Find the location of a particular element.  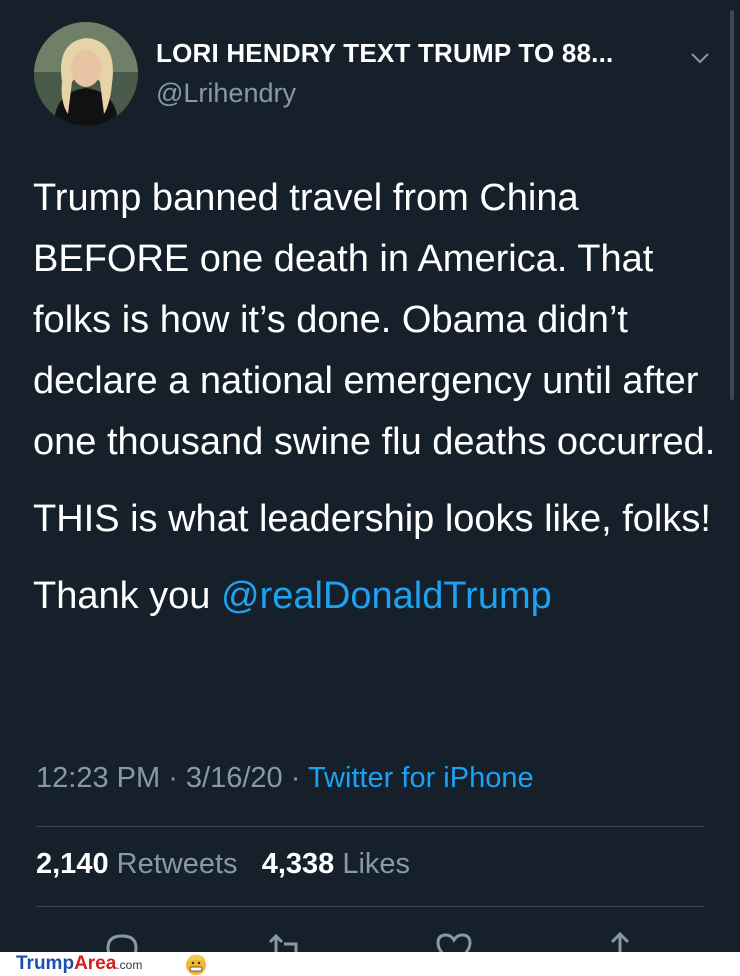

likes-count: 4,338 is located at coordinates (298, 864).